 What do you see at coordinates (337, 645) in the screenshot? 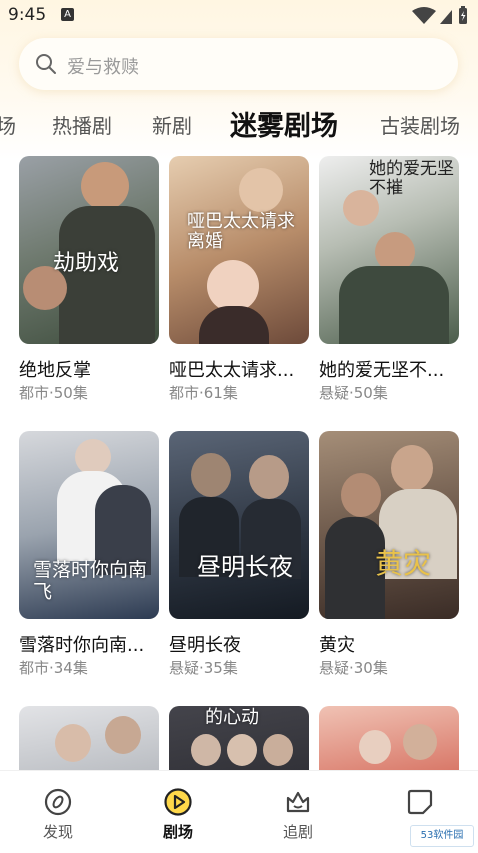
I see `drama-title: 黄灾` at bounding box center [337, 645].